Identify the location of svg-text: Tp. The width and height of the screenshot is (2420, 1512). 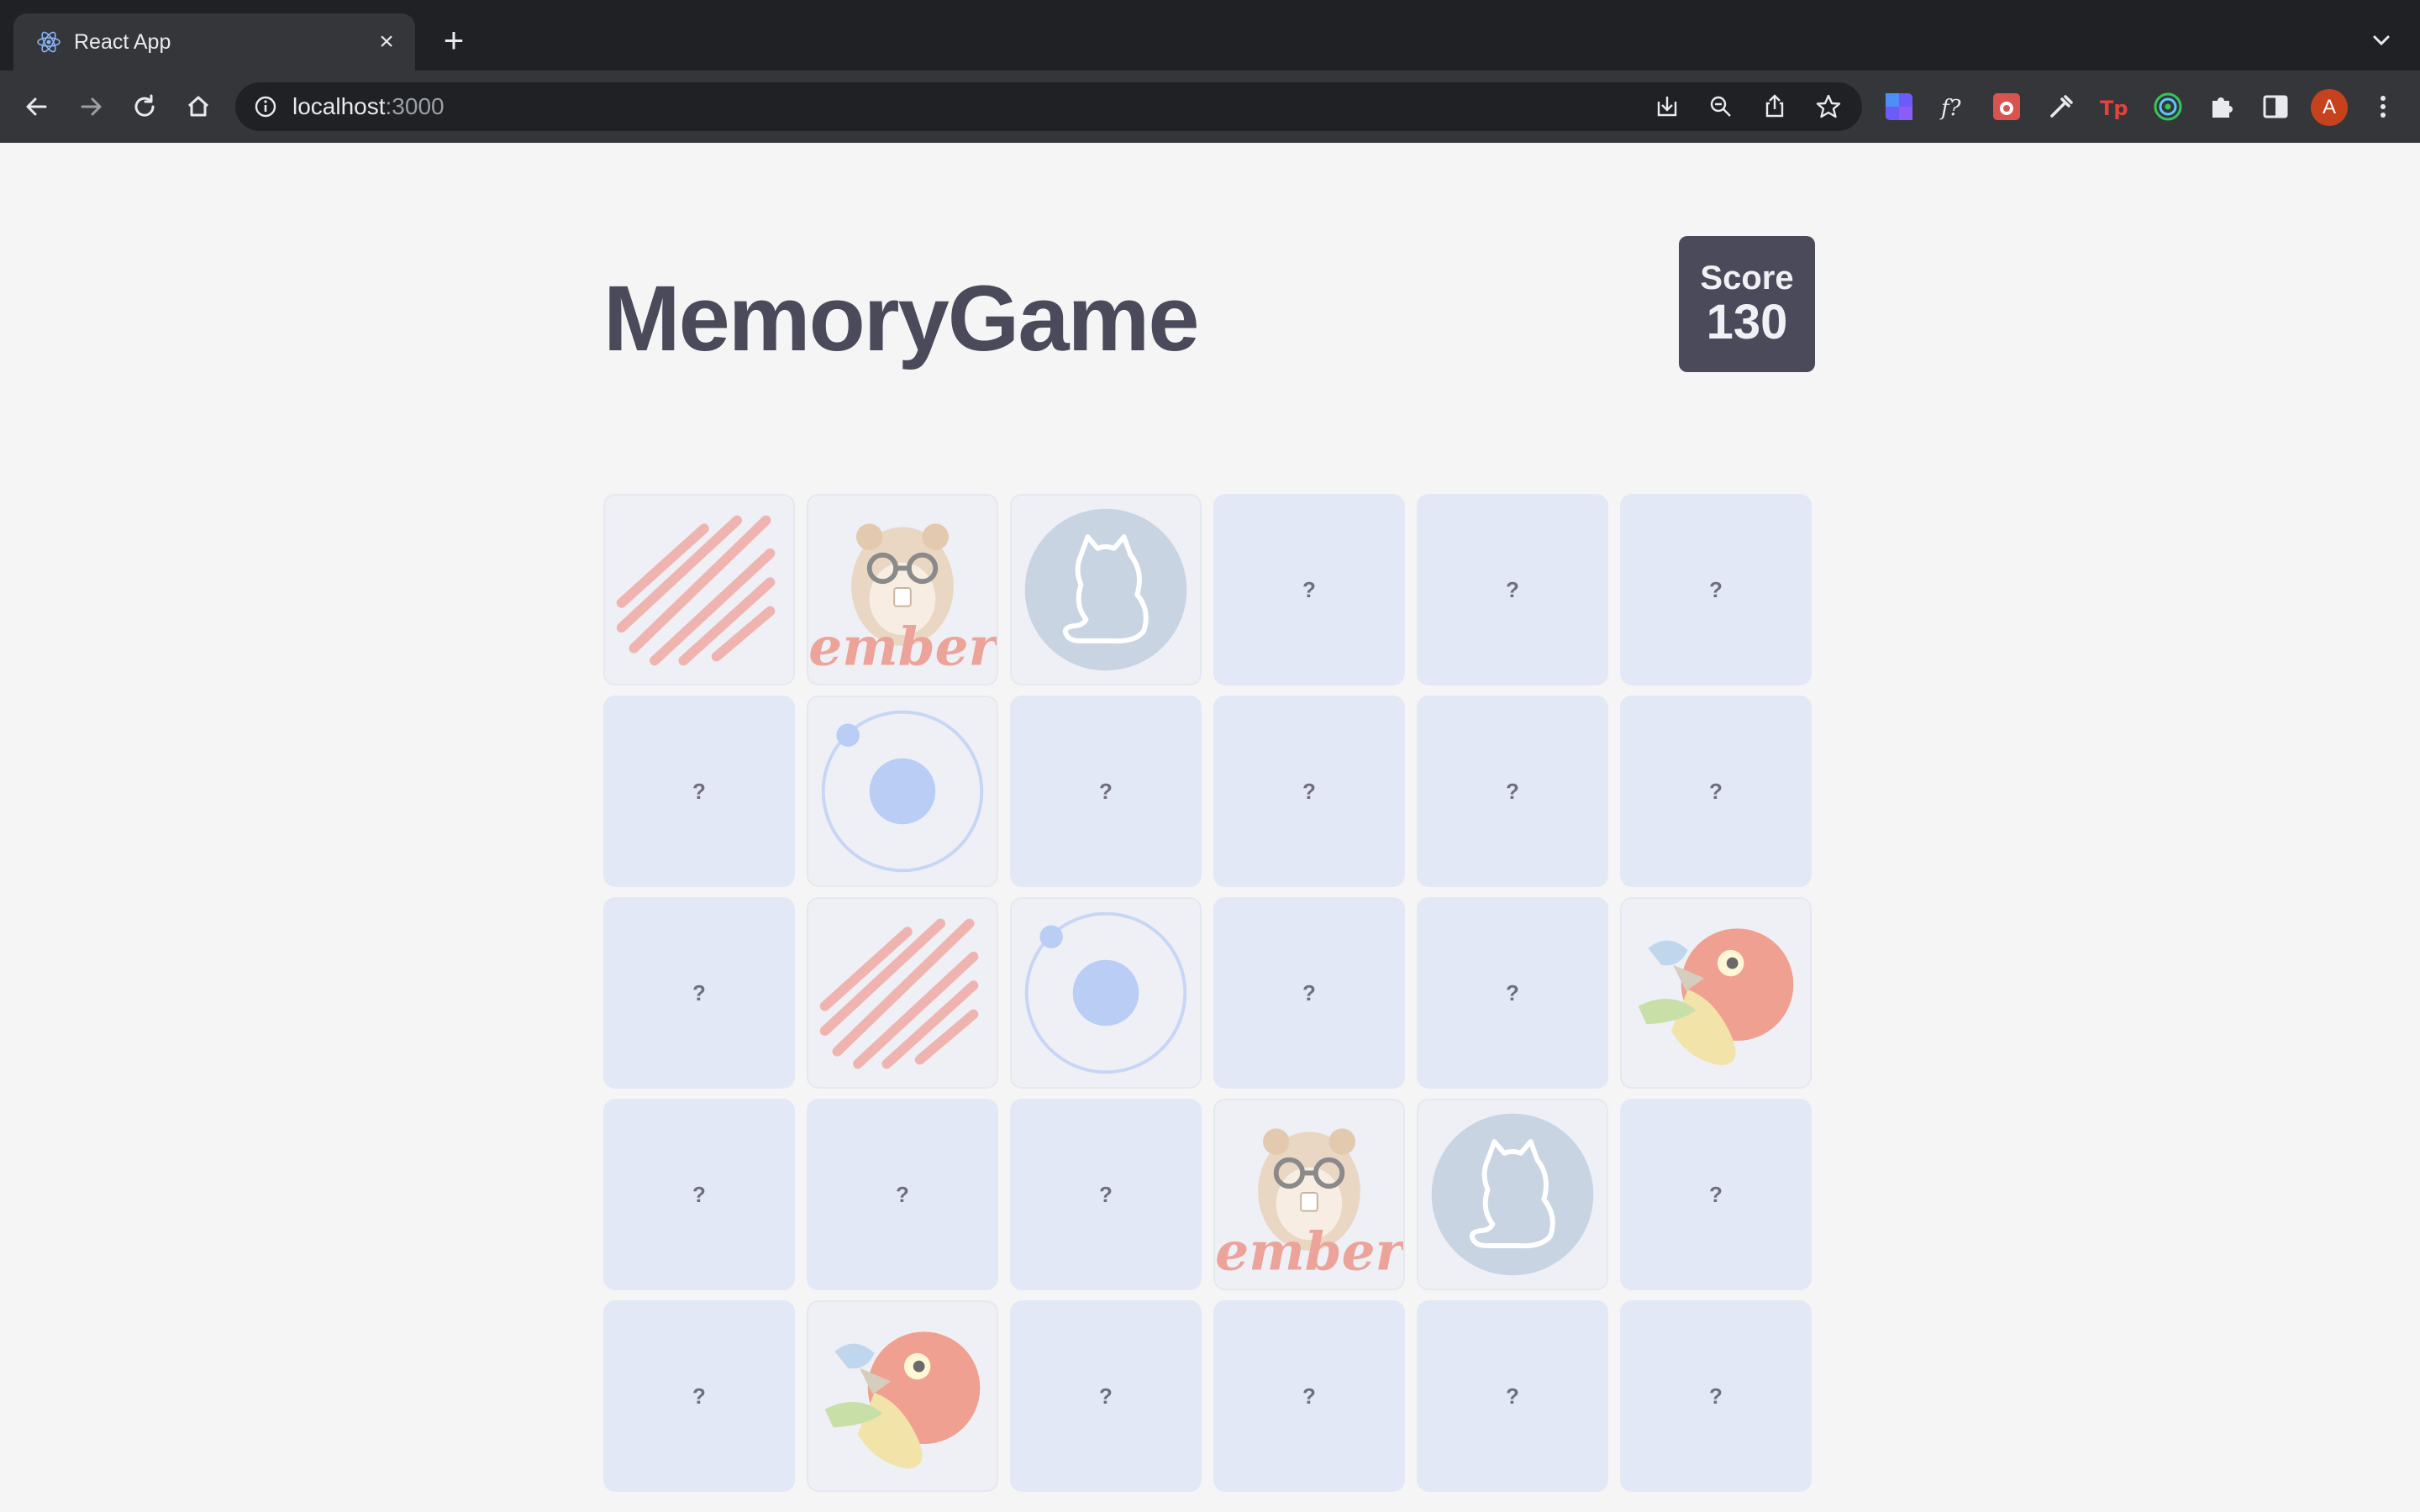
(2114, 108).